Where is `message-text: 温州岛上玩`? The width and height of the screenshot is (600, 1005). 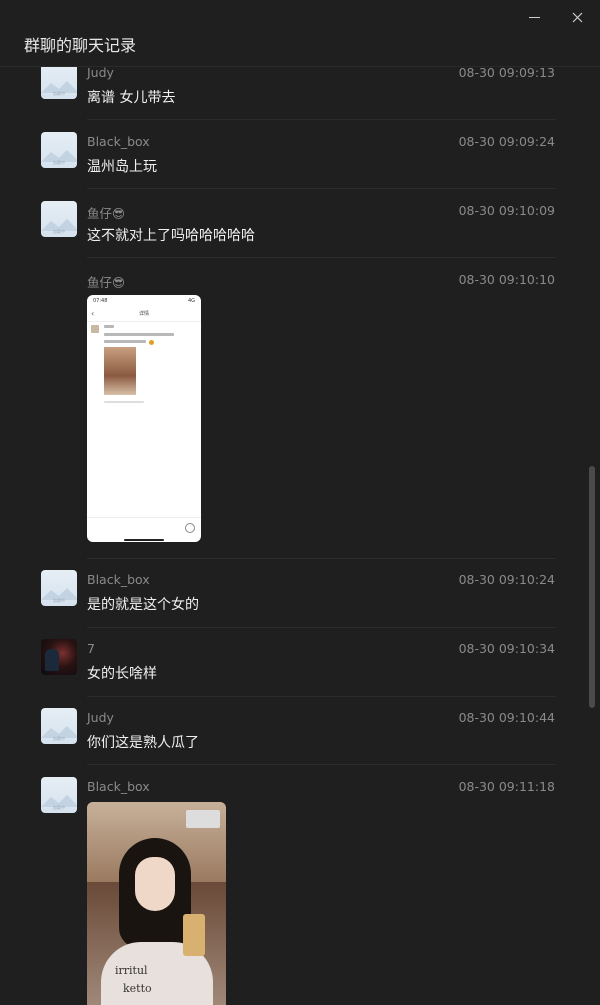
message-text: 温州岛上玩 is located at coordinates (122, 166).